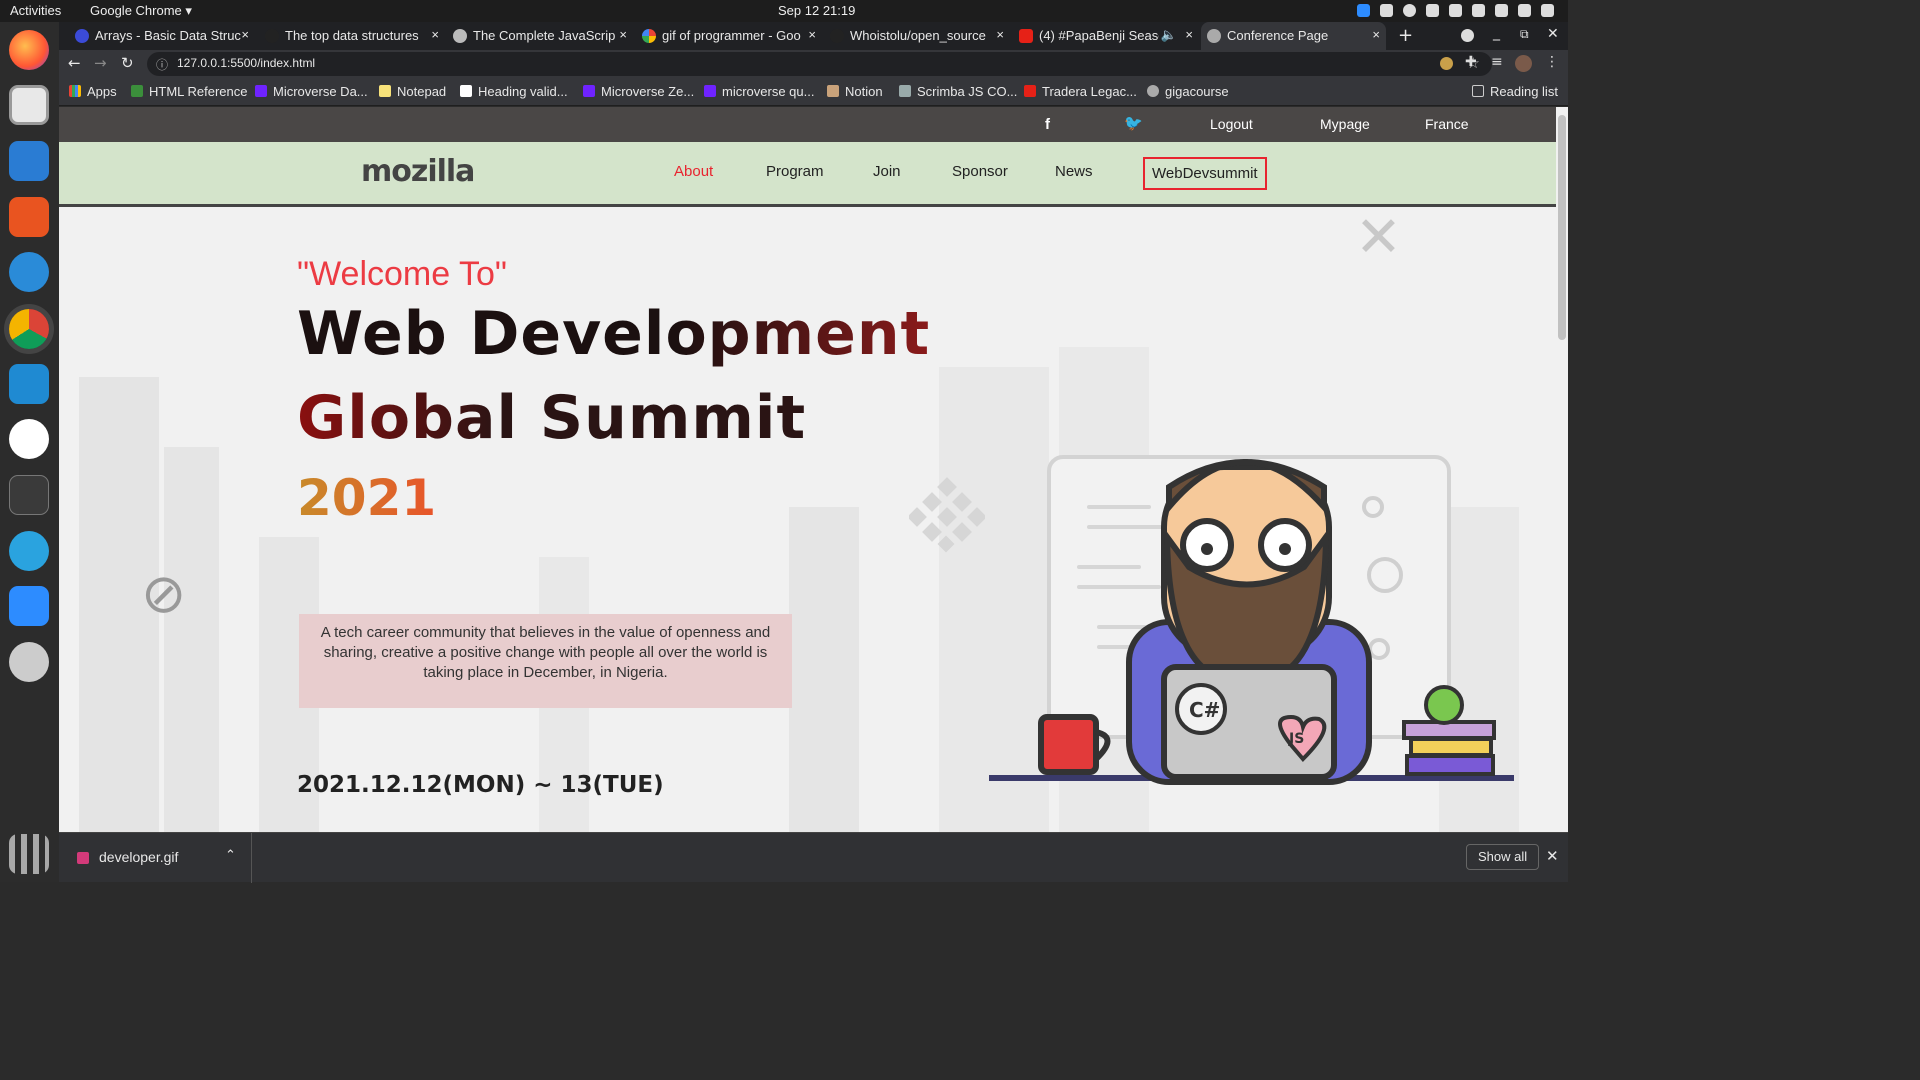 The image size is (1920, 1080). What do you see at coordinates (1345, 124) in the screenshot?
I see `mypage-link: Mypage` at bounding box center [1345, 124].